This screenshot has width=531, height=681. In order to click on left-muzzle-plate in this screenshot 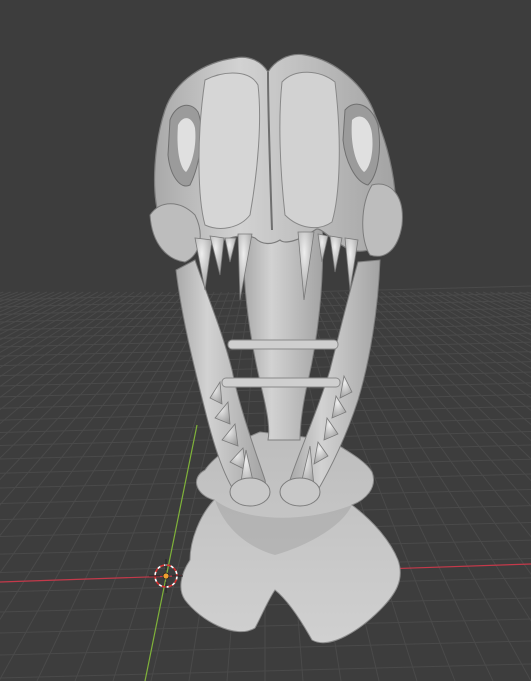, I will do `click(229, 150)`.